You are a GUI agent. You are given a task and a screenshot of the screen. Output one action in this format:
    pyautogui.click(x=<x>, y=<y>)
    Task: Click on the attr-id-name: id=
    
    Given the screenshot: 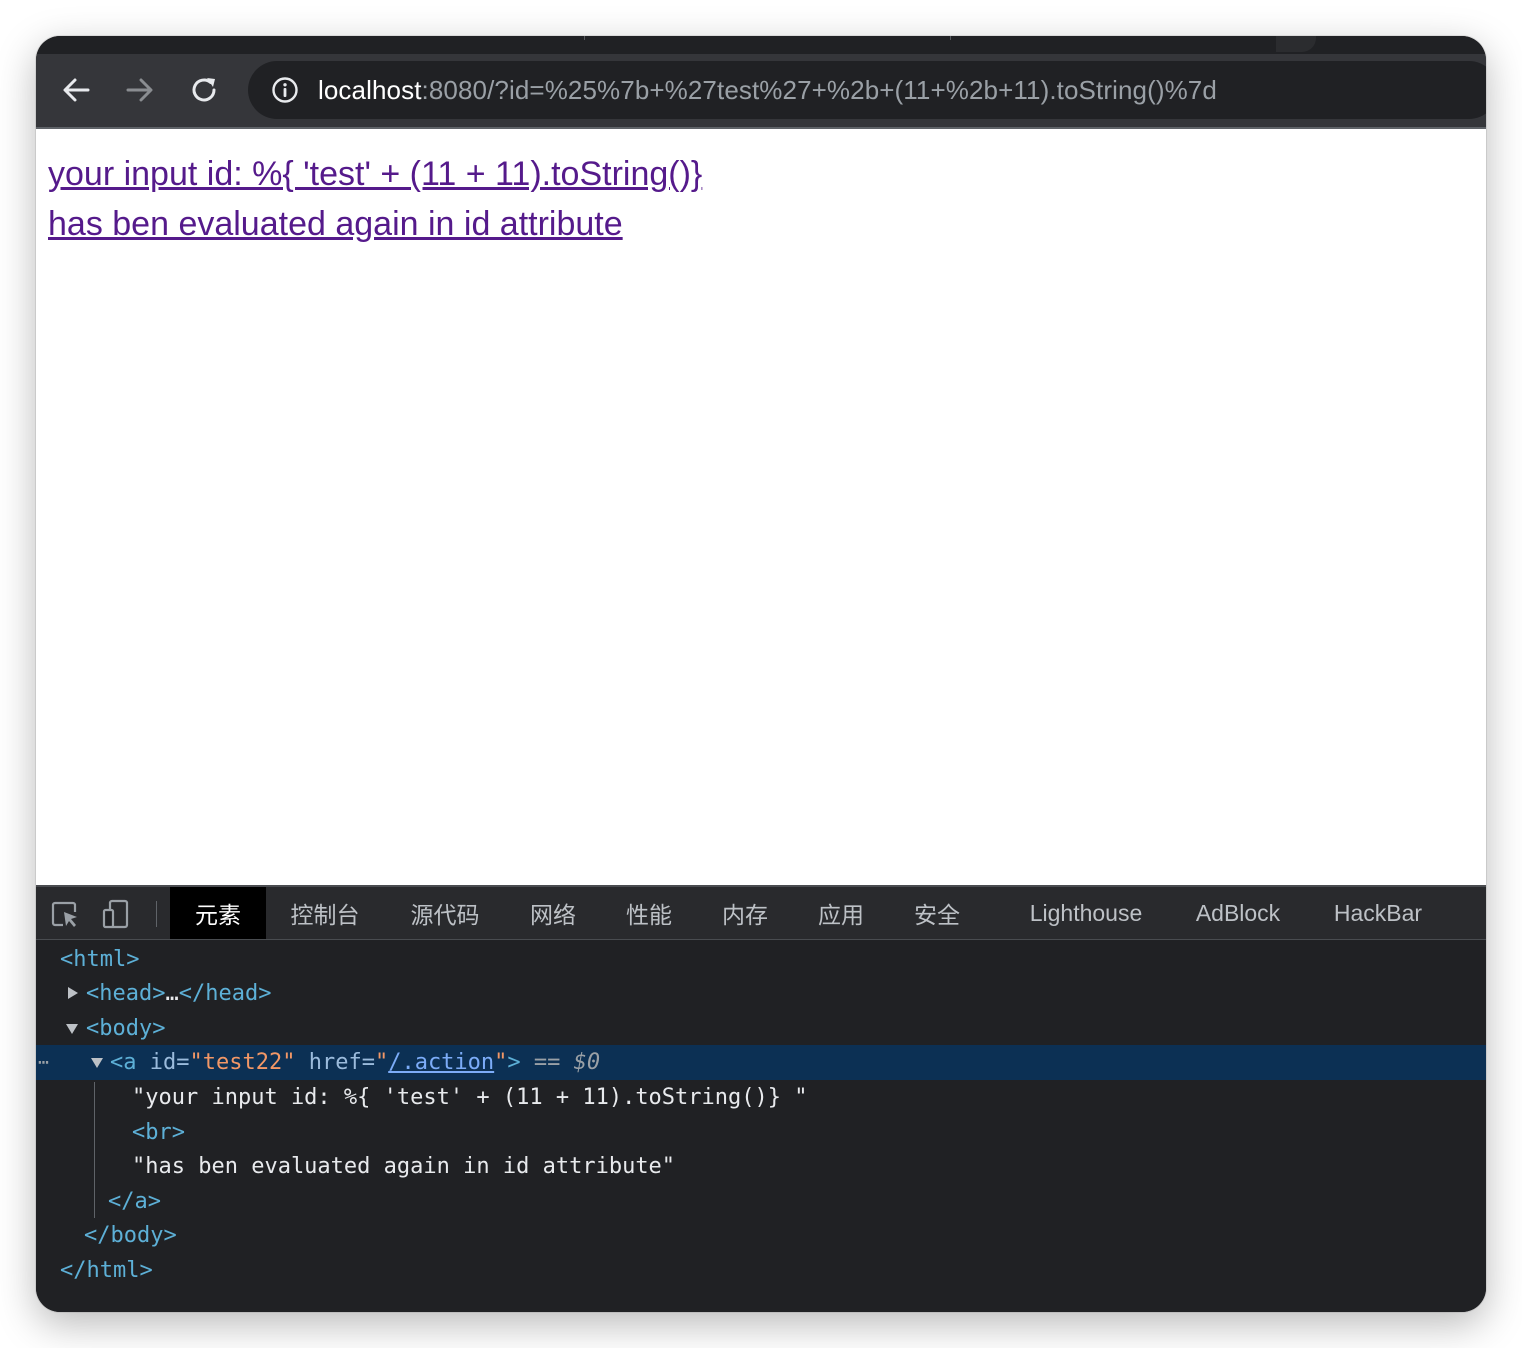 What is the action you would take?
    pyautogui.click(x=169, y=1062)
    